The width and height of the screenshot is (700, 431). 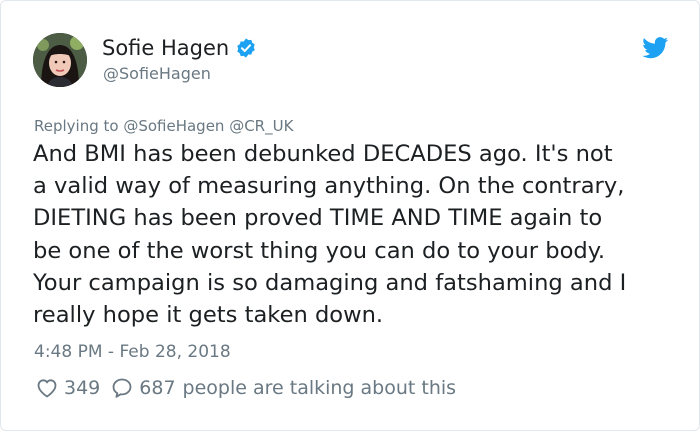 What do you see at coordinates (132, 352) in the screenshot?
I see `tweet-timestamp: 4:48 PM - Feb 28, 2018` at bounding box center [132, 352].